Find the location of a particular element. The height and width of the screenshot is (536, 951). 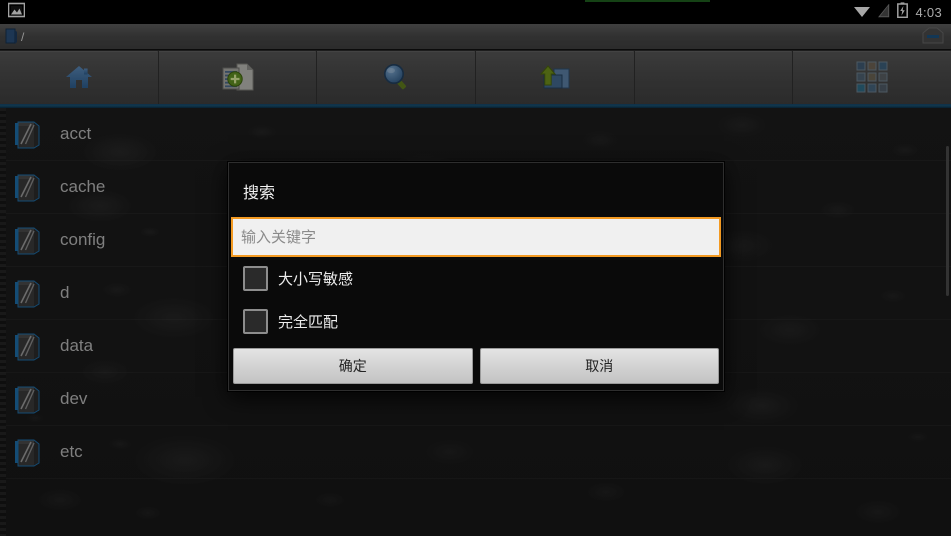

ok-button: 确定 is located at coordinates (353, 366).